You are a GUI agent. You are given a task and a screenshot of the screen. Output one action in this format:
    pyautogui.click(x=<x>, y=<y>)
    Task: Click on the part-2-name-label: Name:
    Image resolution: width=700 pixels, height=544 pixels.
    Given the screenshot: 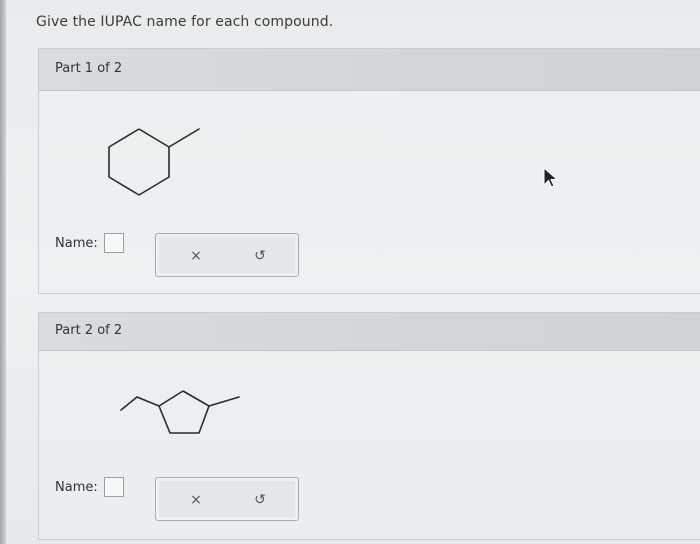 What is the action you would take?
    pyautogui.click(x=76, y=487)
    